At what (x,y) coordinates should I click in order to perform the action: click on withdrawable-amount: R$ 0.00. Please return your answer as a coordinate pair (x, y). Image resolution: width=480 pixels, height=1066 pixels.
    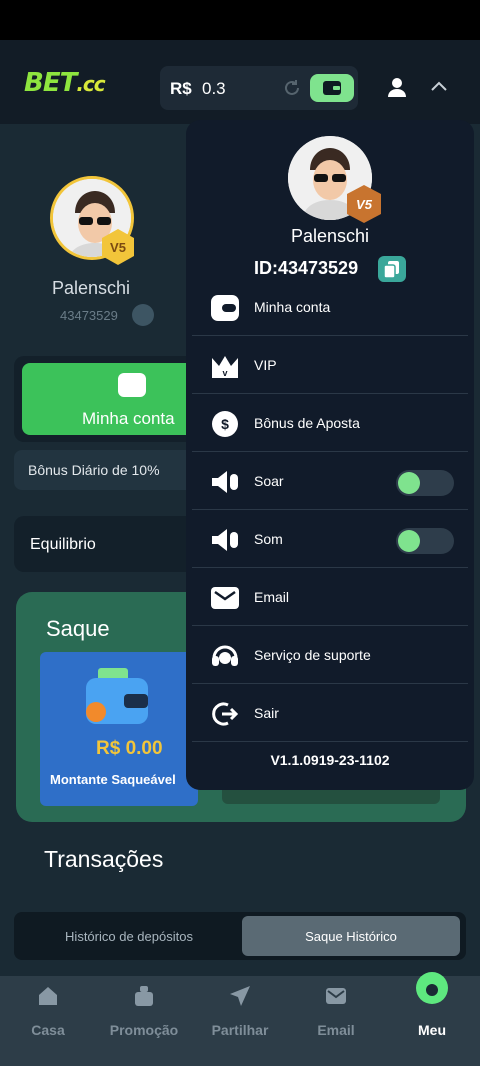
    Looking at the image, I should click on (129, 748).